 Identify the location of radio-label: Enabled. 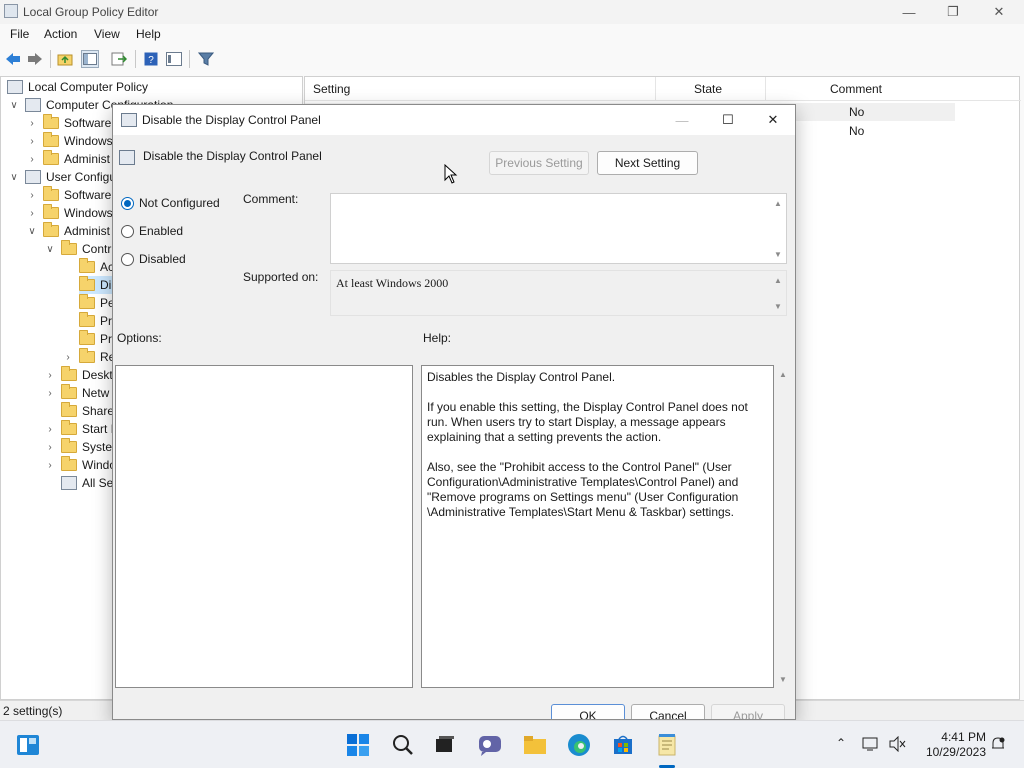
(161, 231).